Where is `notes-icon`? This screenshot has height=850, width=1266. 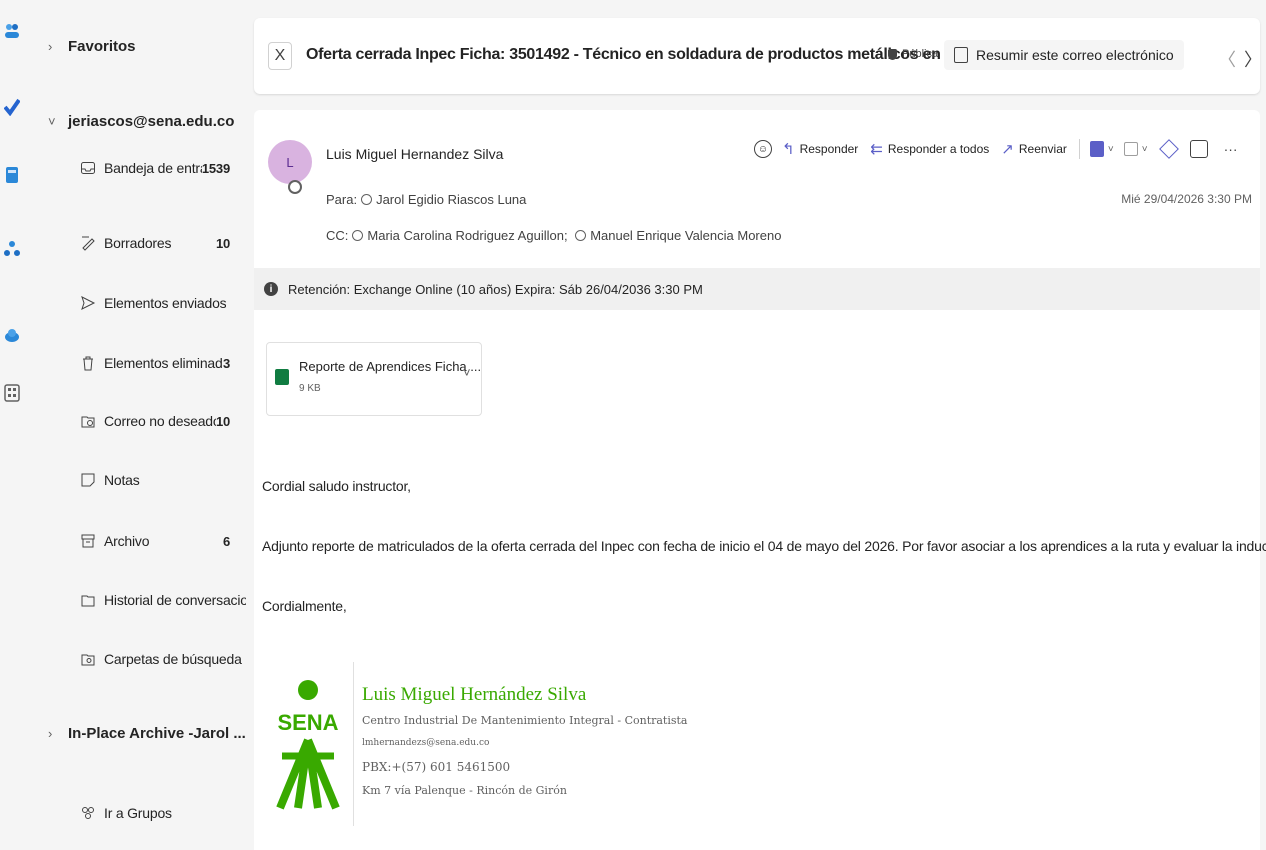
notes-icon is located at coordinates (88, 480).